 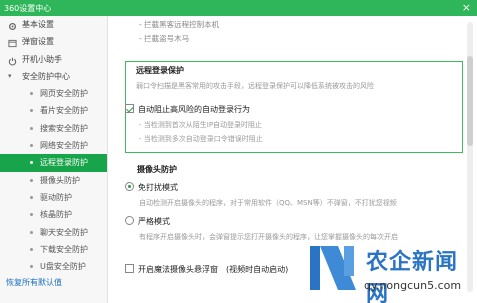 What do you see at coordinates (333, 268) in the screenshot?
I see `watermark-logo-icon` at bounding box center [333, 268].